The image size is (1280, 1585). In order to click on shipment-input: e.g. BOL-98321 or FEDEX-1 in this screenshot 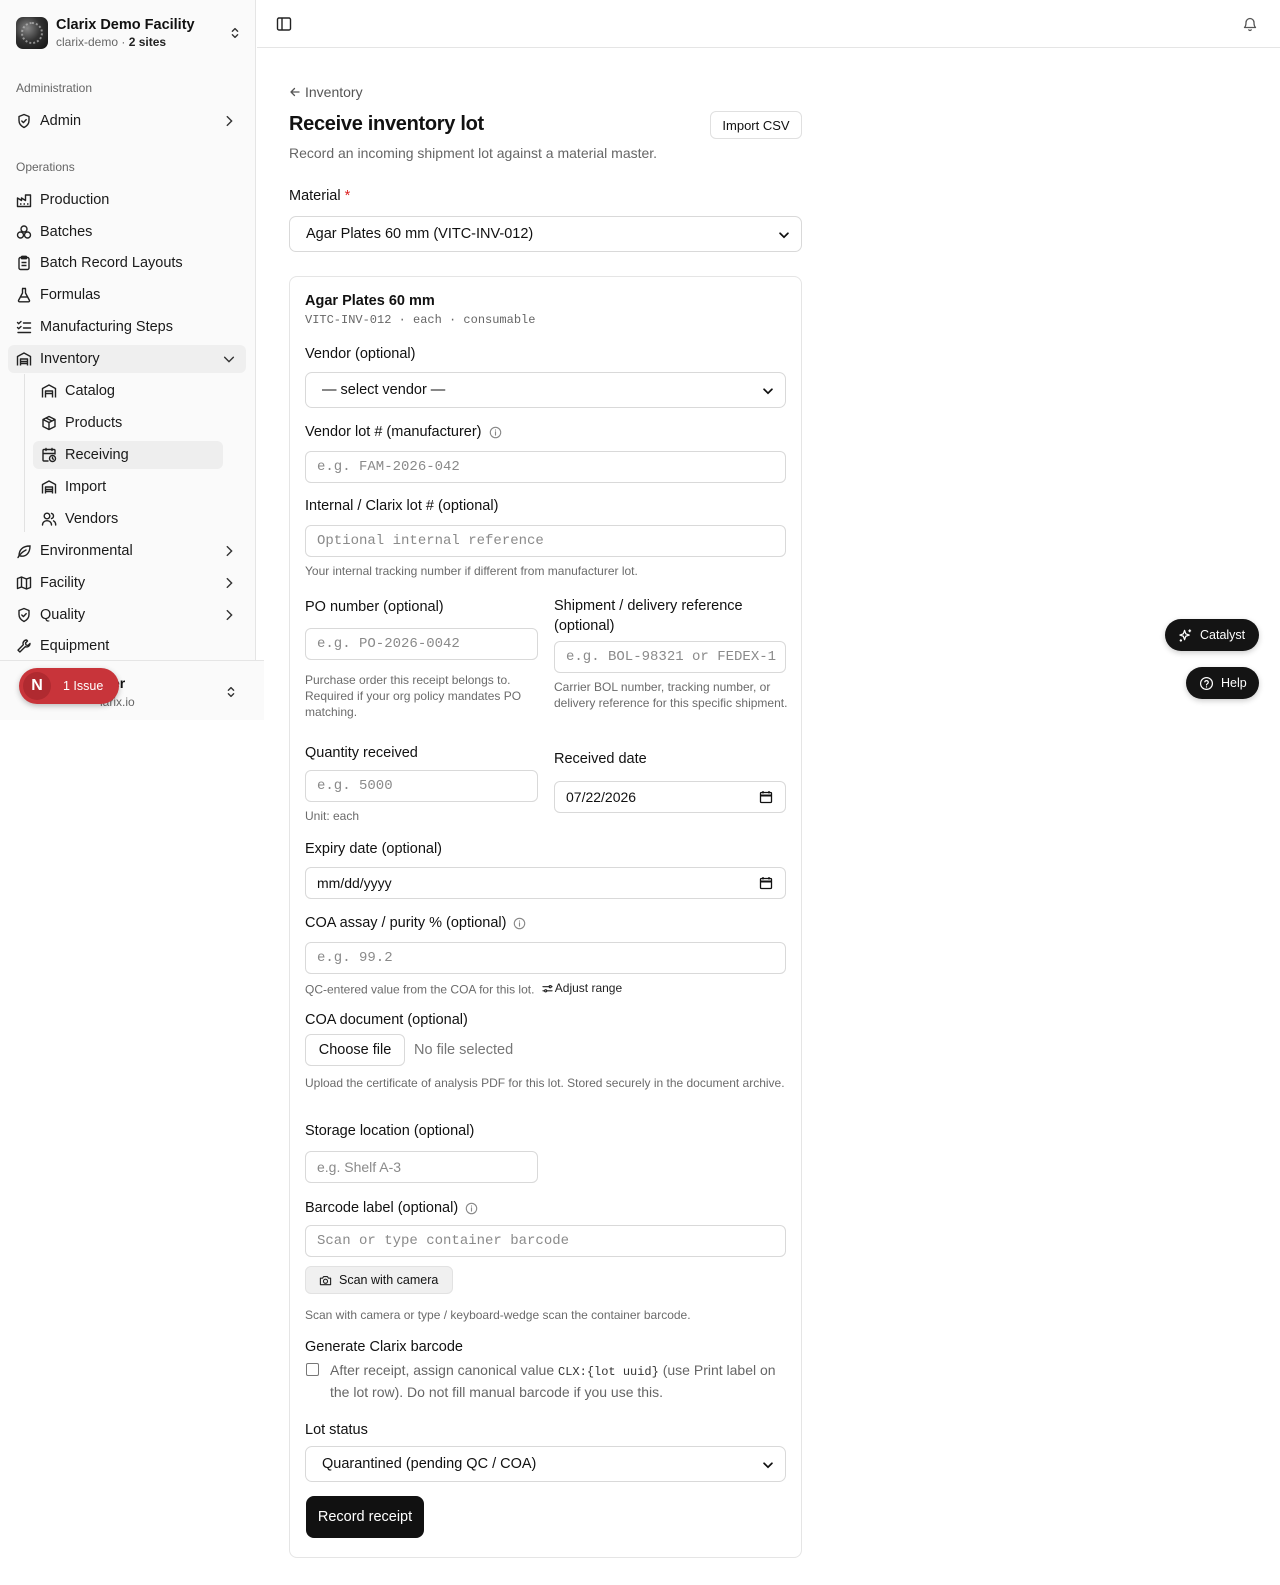, I will do `click(670, 657)`.